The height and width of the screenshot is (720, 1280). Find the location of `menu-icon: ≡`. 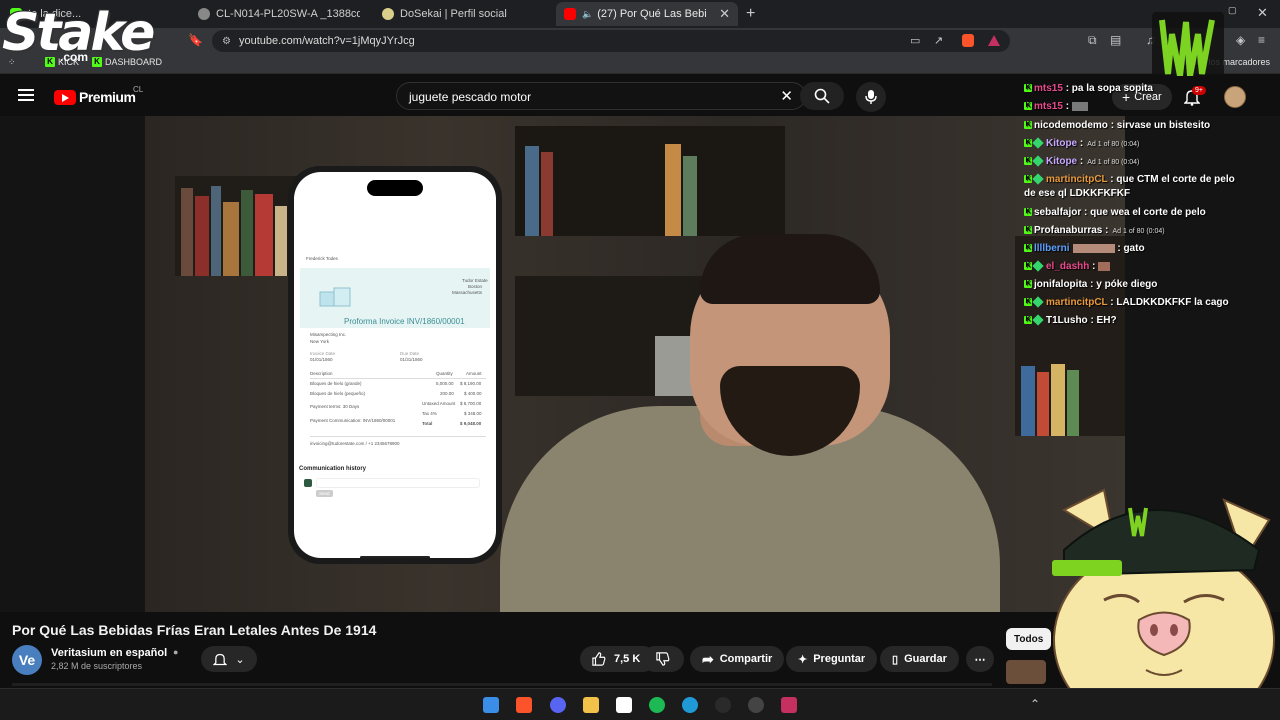

menu-icon: ≡ is located at coordinates (1261, 40).